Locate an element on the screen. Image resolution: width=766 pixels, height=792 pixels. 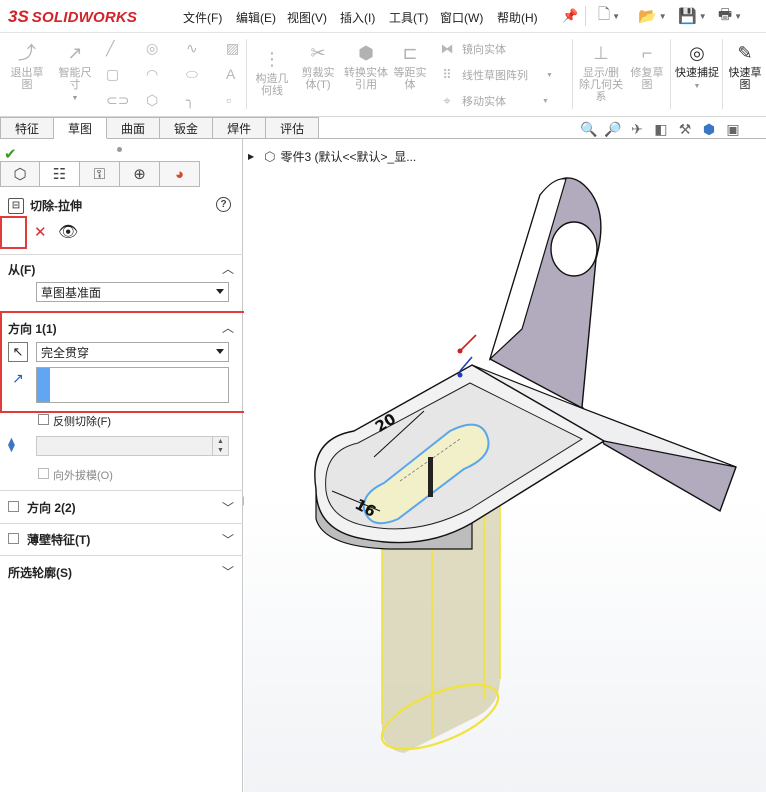
spline-icon: ∿ is located at coordinates (192, 48).